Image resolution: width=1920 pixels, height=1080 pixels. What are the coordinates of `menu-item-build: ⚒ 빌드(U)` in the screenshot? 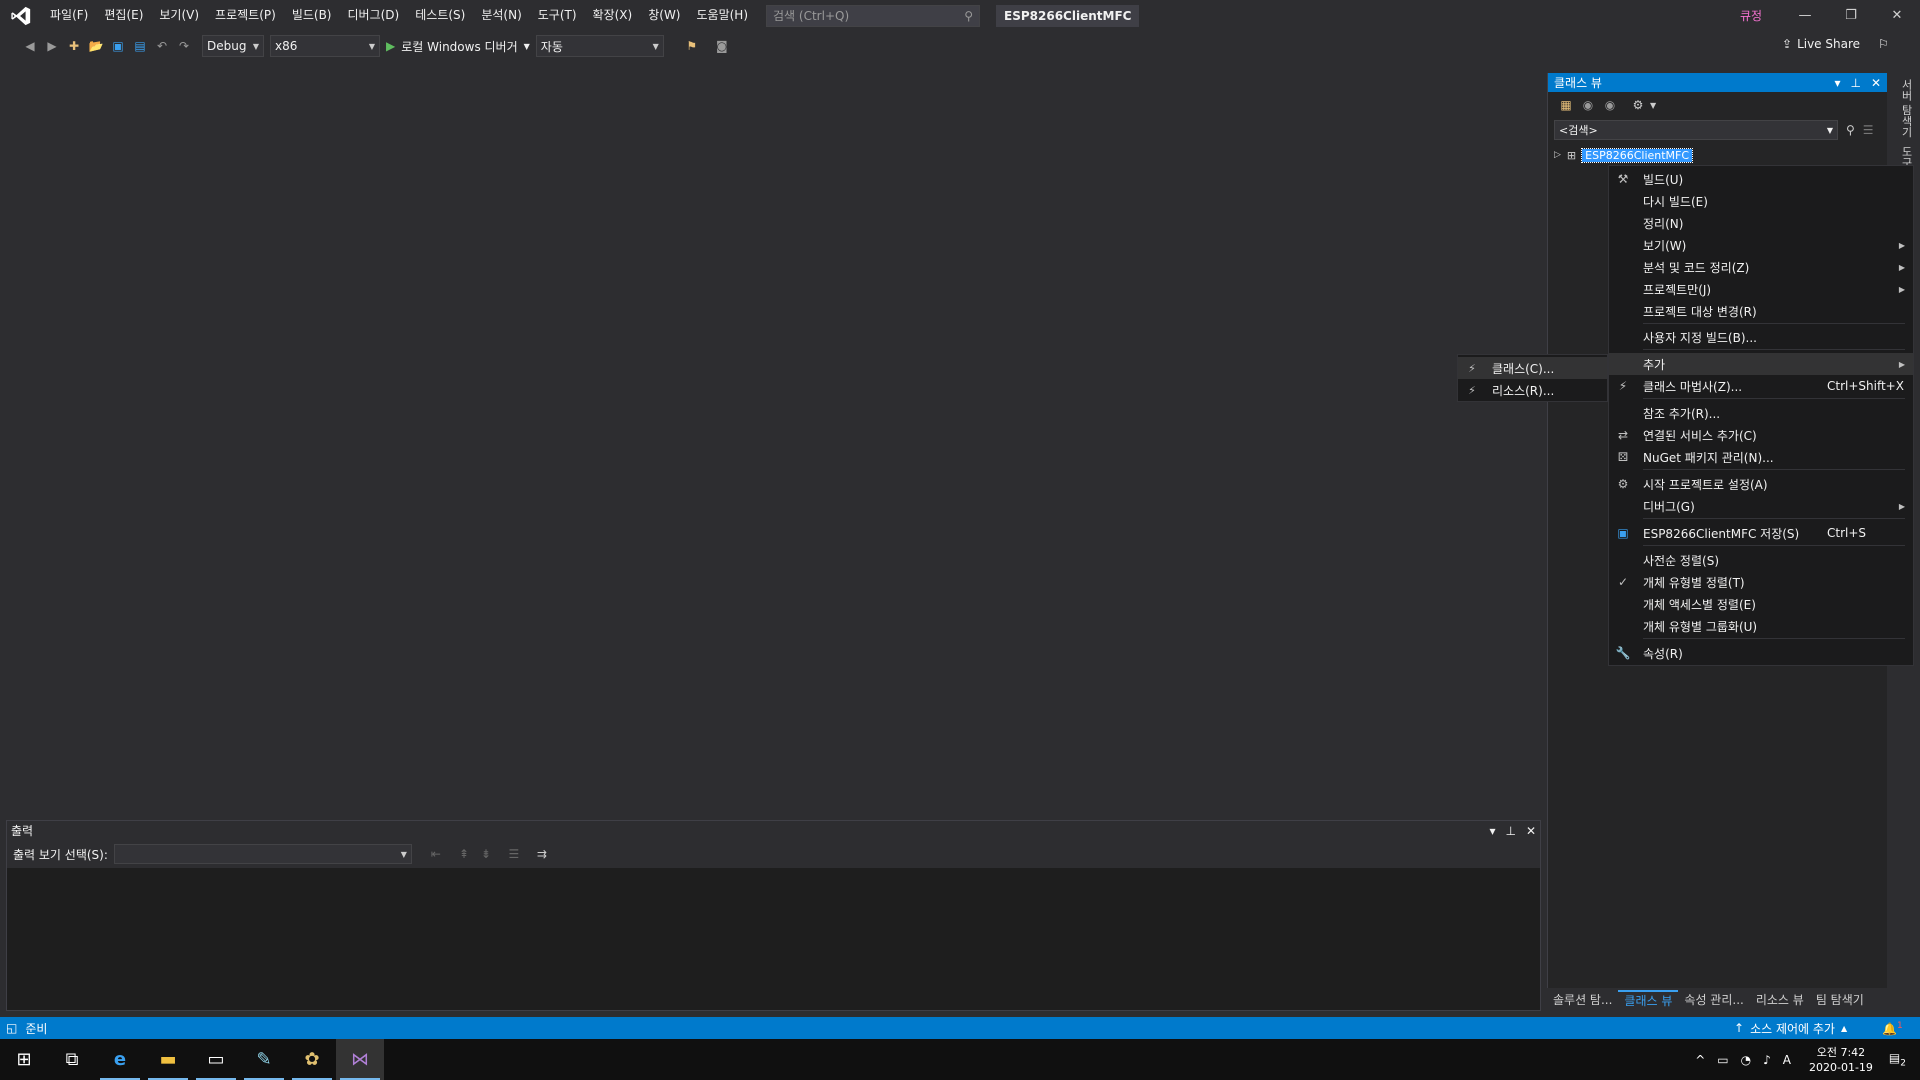 It's located at (1761, 179).